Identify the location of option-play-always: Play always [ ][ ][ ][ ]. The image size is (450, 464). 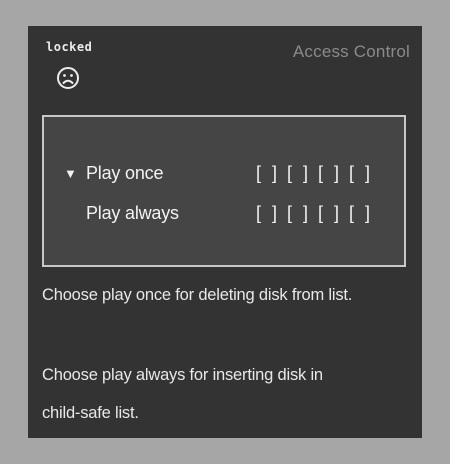
(224, 215).